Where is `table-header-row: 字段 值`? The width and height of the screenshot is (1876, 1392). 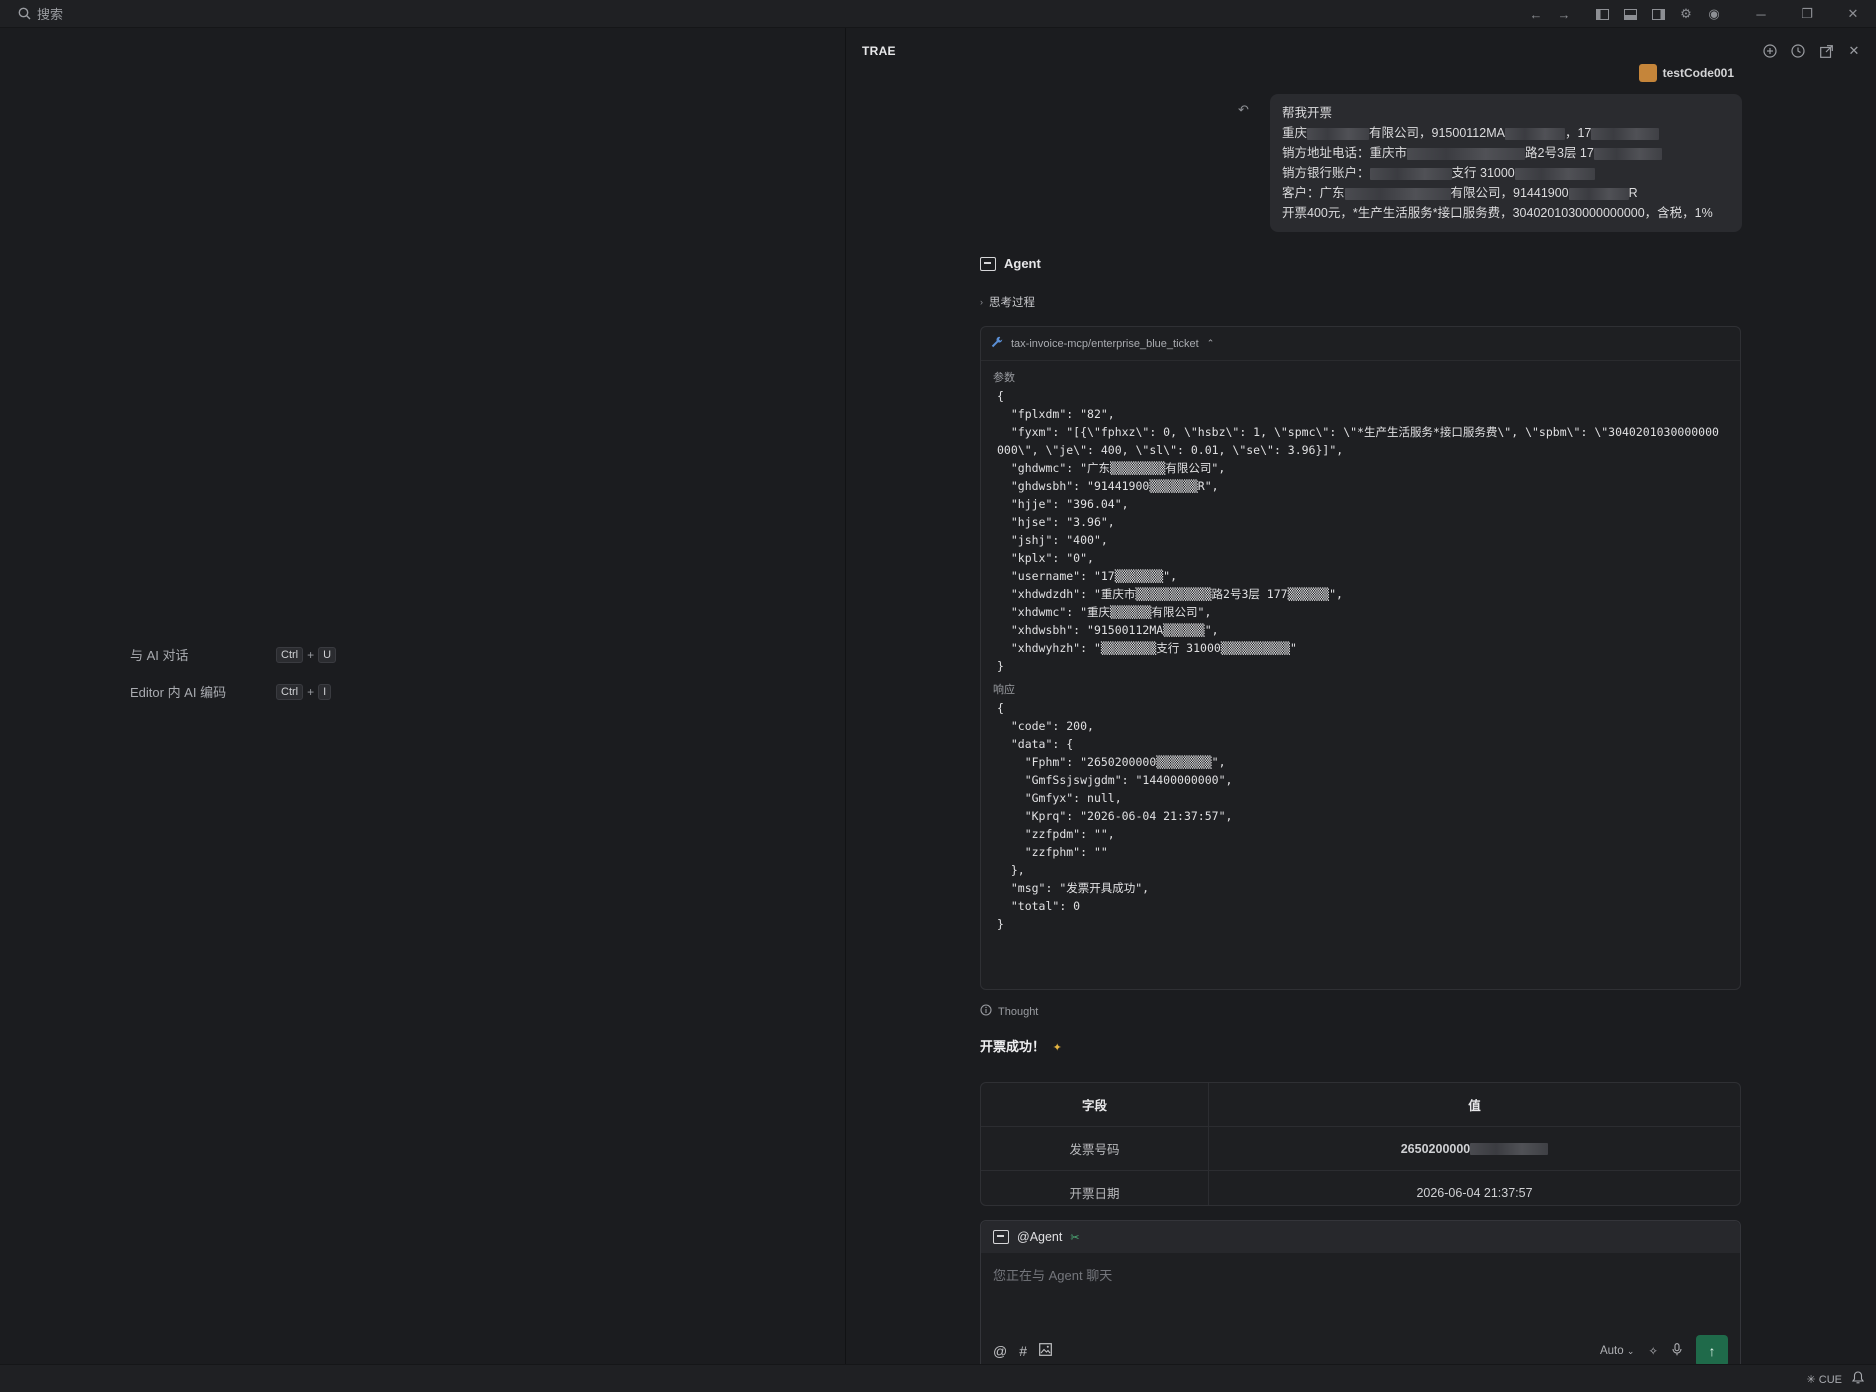 table-header-row: 字段 值 is located at coordinates (1360, 1105).